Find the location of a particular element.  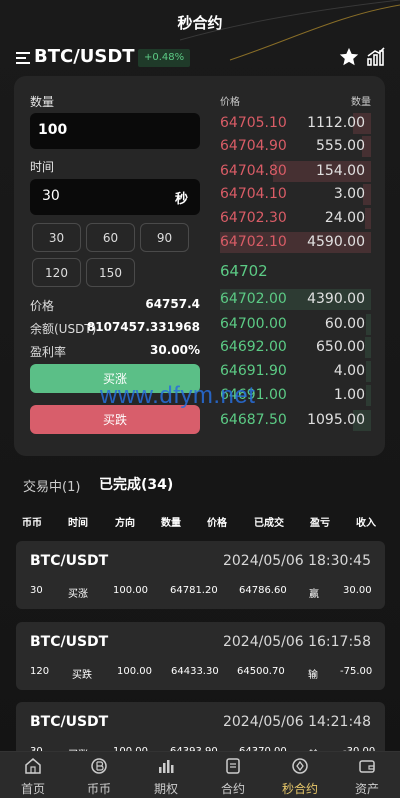

bottom-tab-bar: 首页 币币 期权 合约 秒合约 资产 is located at coordinates (200, 774).